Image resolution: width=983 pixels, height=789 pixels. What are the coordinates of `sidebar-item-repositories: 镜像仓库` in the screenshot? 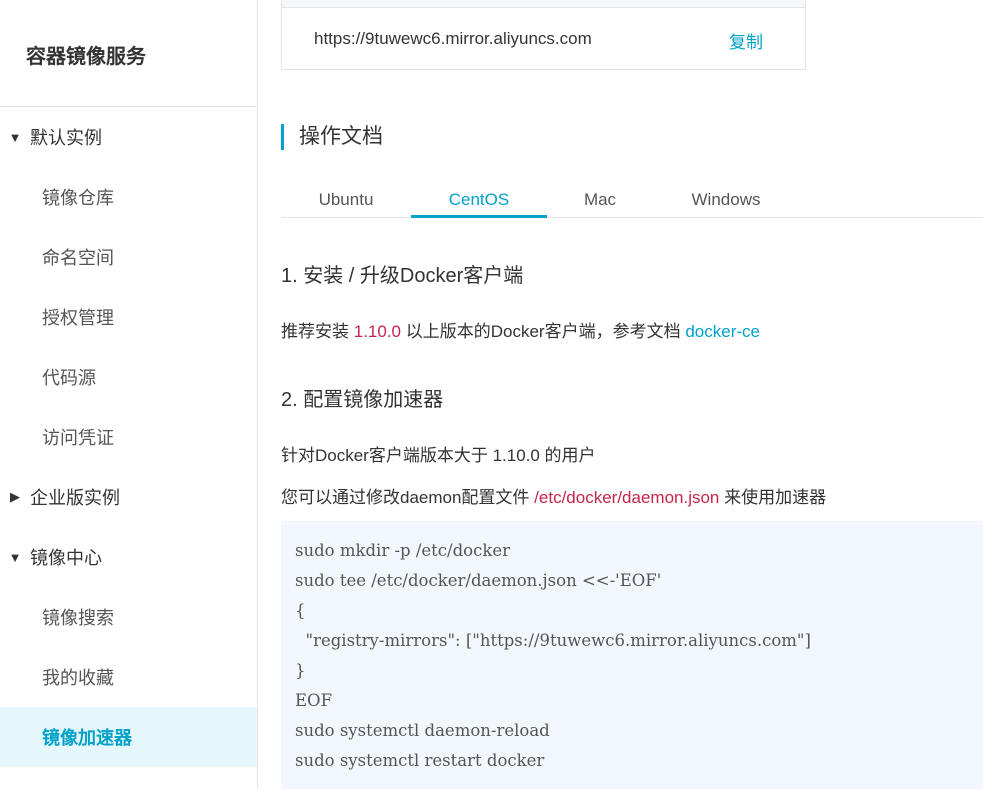 It's located at (128, 197).